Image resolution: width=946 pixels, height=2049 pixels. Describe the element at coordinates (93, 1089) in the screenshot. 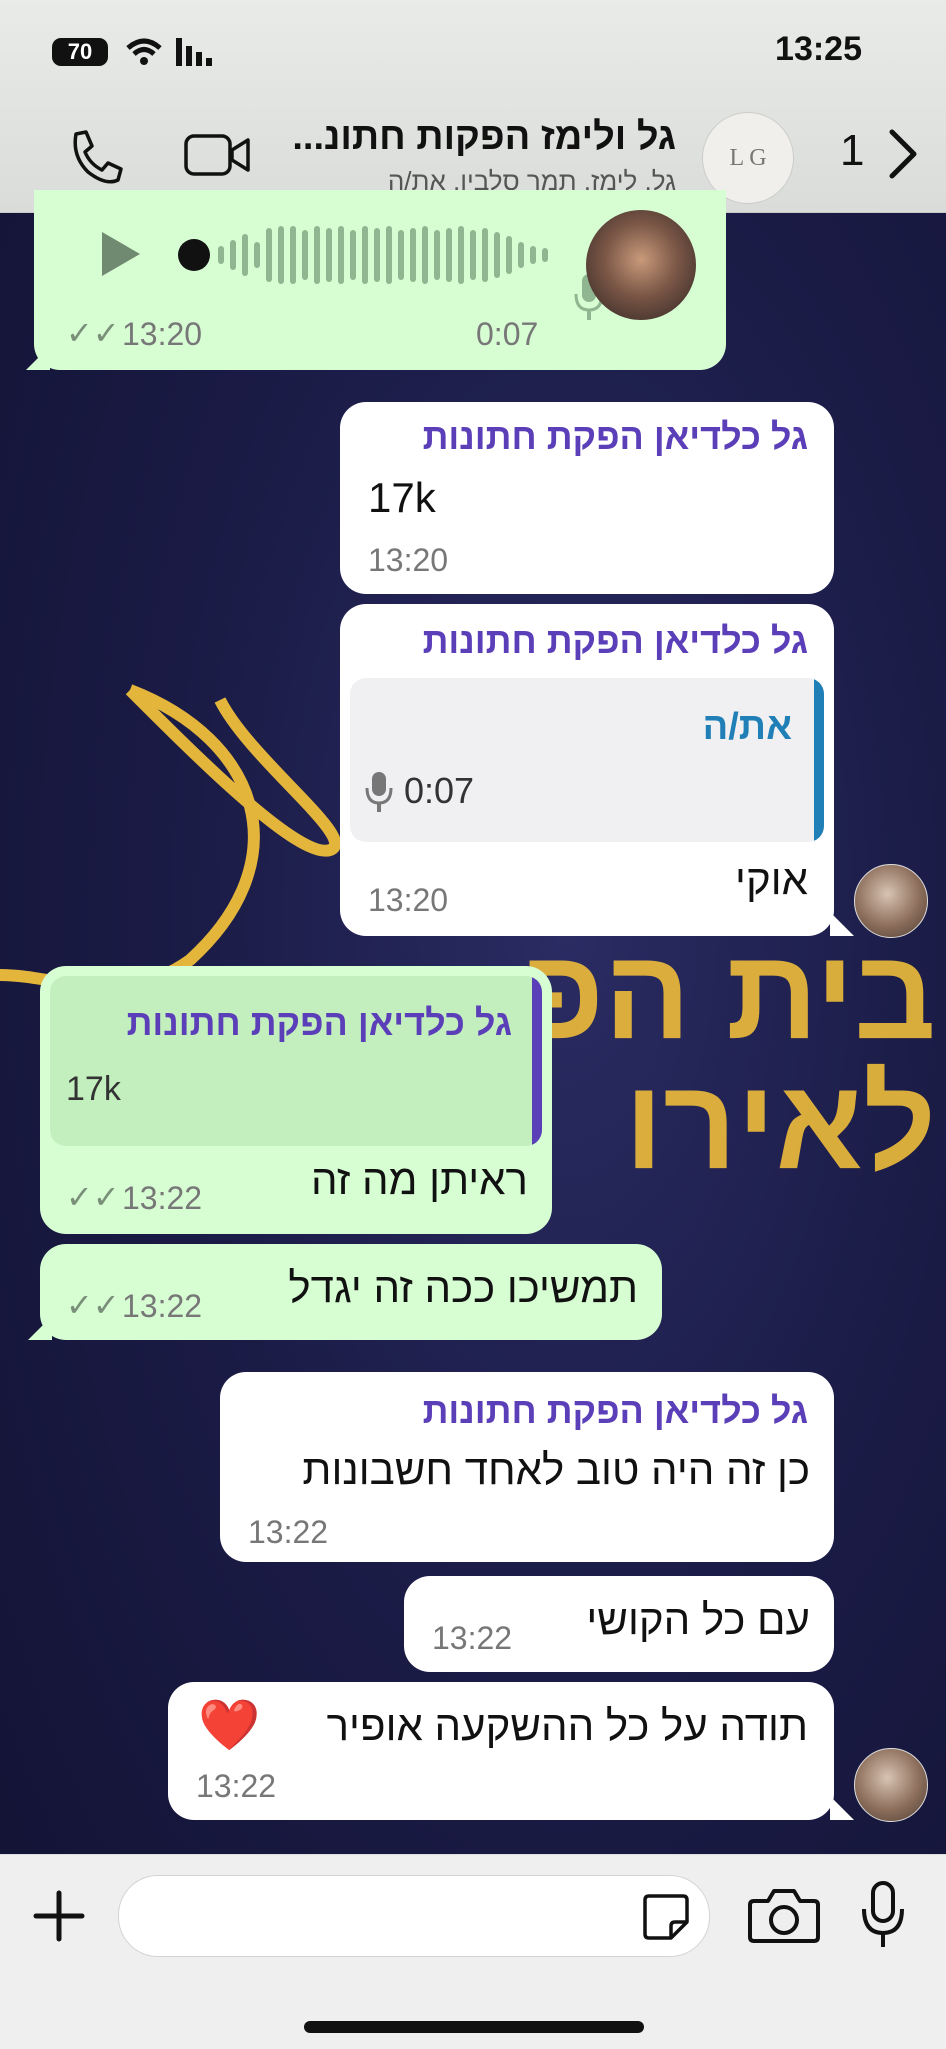

I see `quote-text: 17k` at that location.